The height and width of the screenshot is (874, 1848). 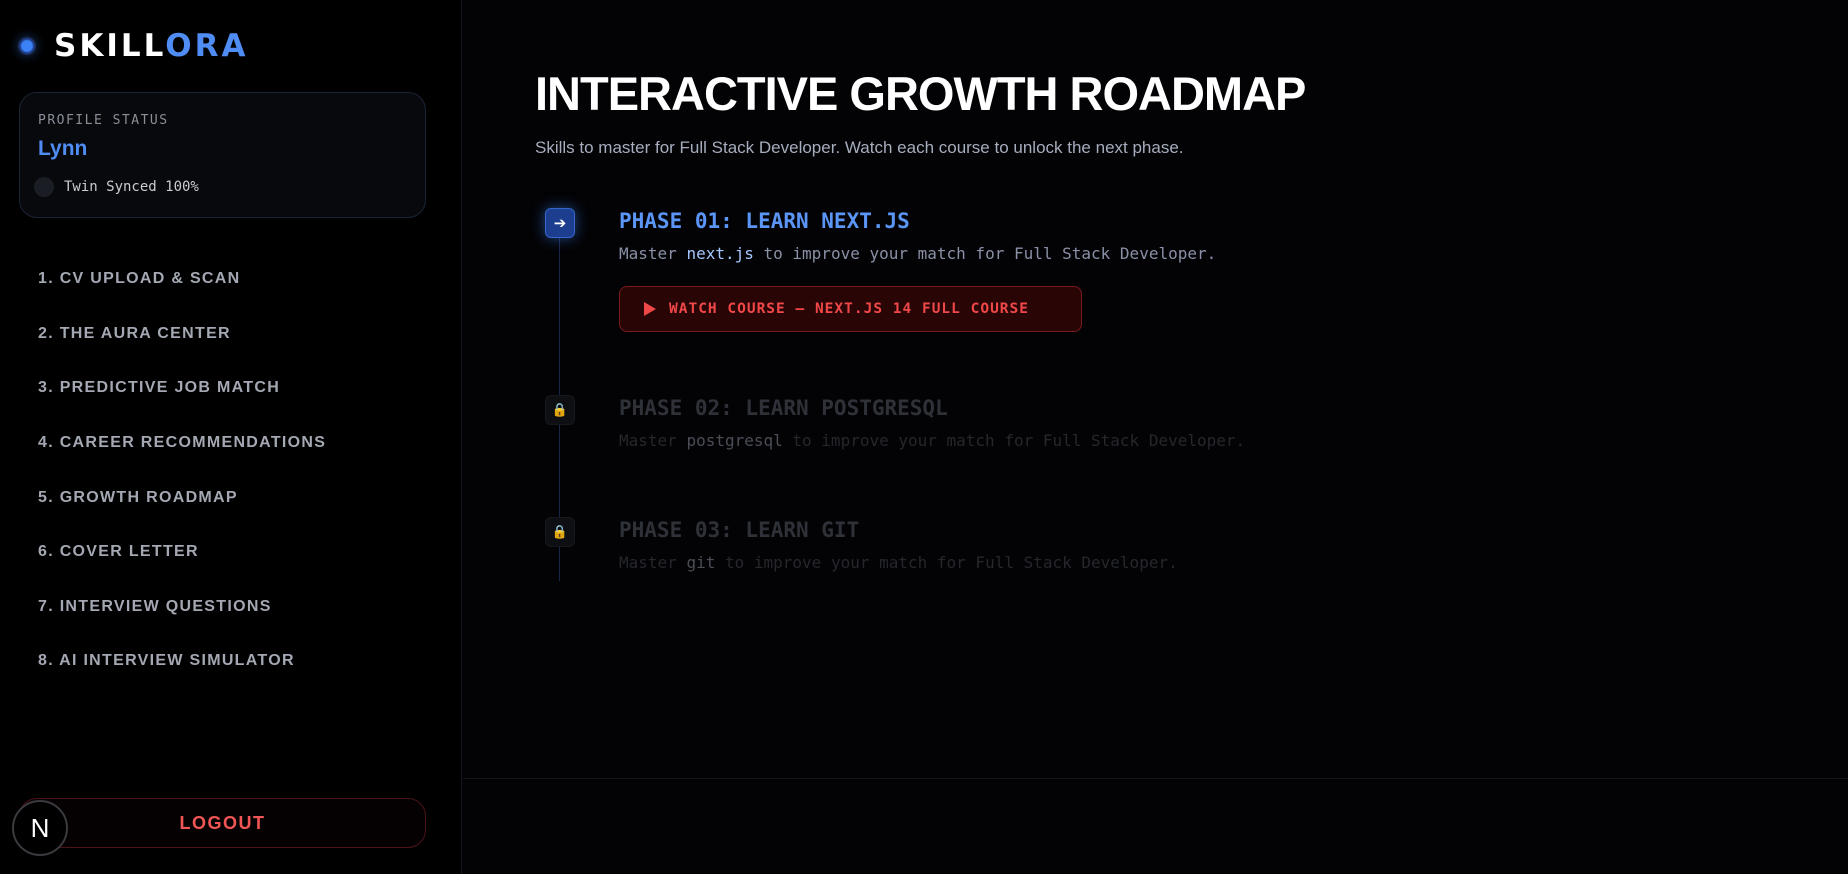 What do you see at coordinates (44, 187) in the screenshot?
I see `sync-indicator-icon` at bounding box center [44, 187].